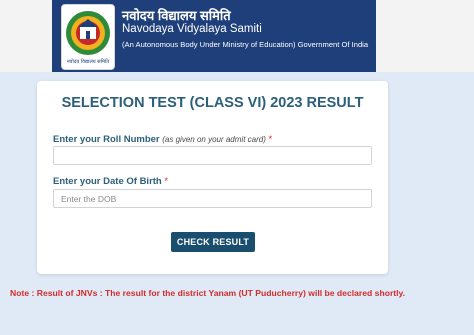  Describe the element at coordinates (212, 103) in the screenshot. I see `page-title: SELECTION TEST (CLASS VI) 2023 RESULT` at that location.